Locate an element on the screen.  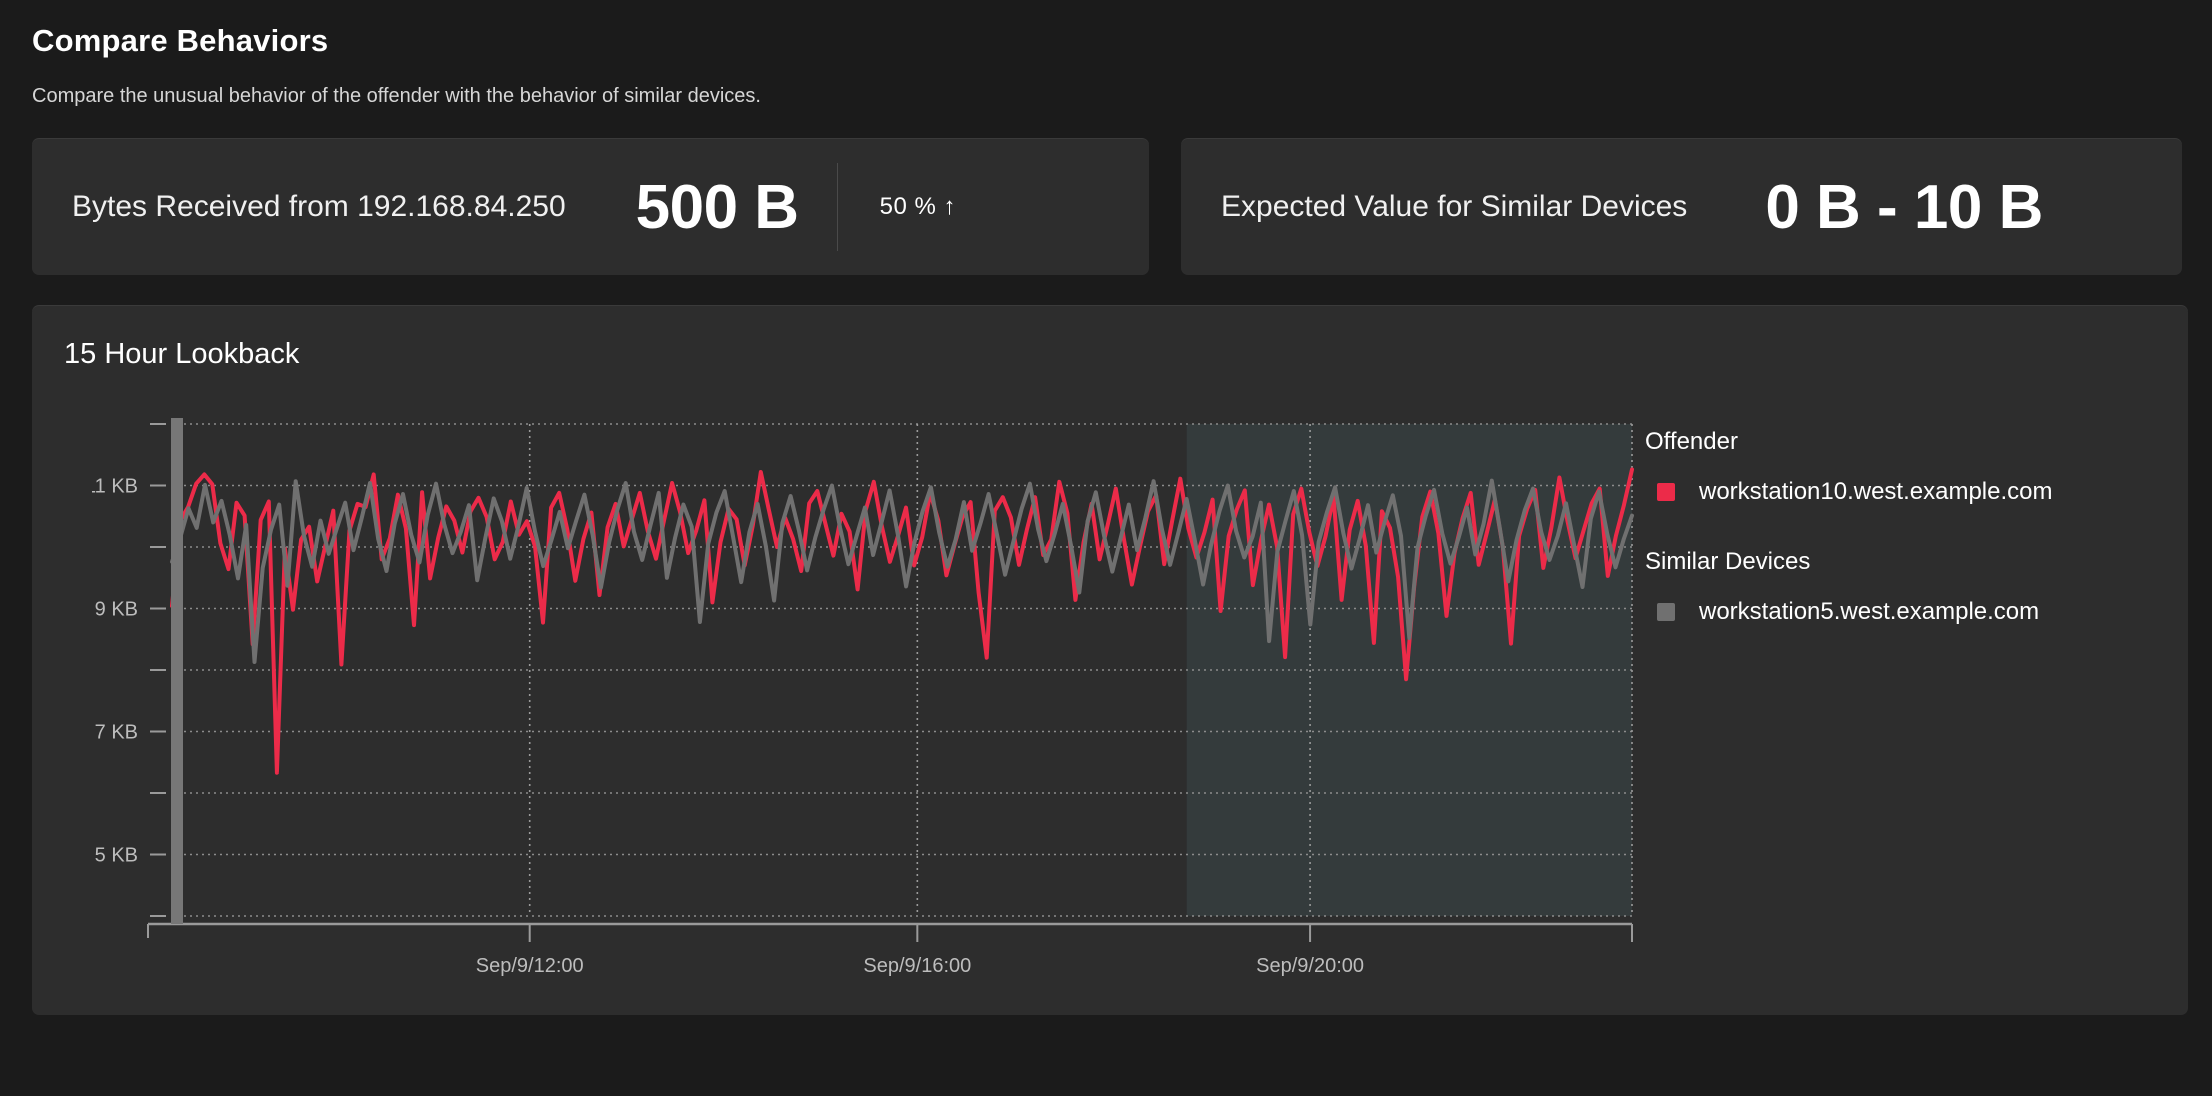
y-axis-tick-label: 7 KB is located at coordinates (116, 733).